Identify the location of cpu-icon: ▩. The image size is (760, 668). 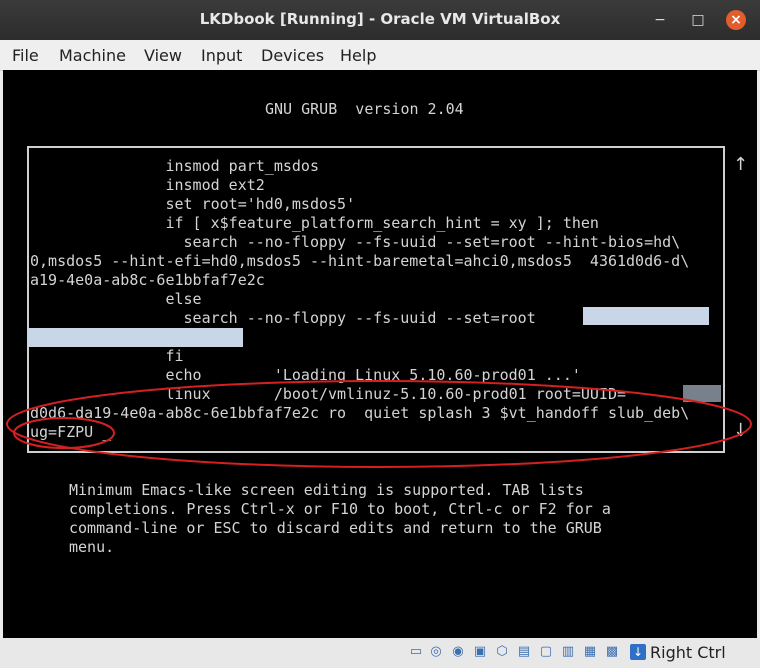
(612, 652).